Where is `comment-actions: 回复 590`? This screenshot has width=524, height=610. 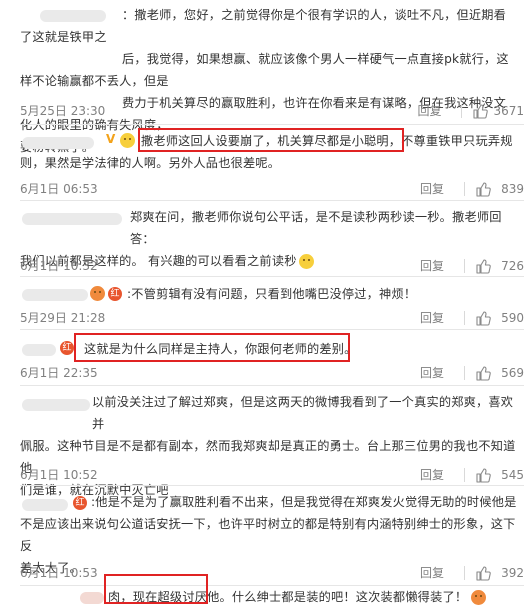 comment-actions: 回复 590 is located at coordinates (472, 317).